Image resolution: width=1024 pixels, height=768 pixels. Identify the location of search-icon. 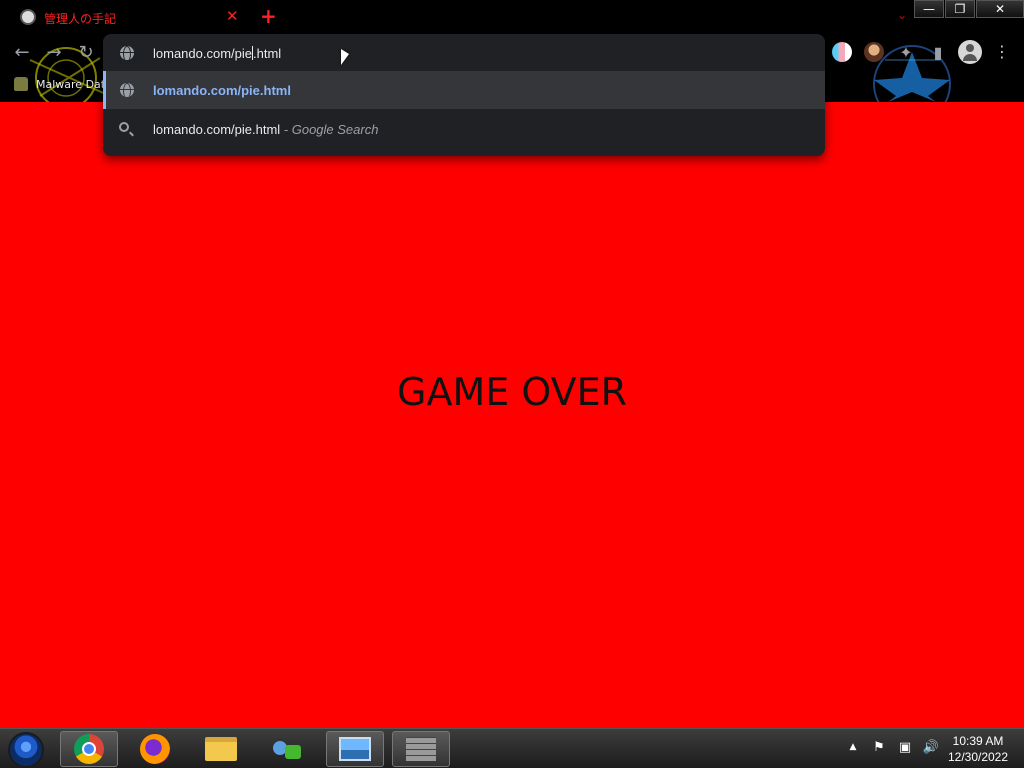
(124, 127).